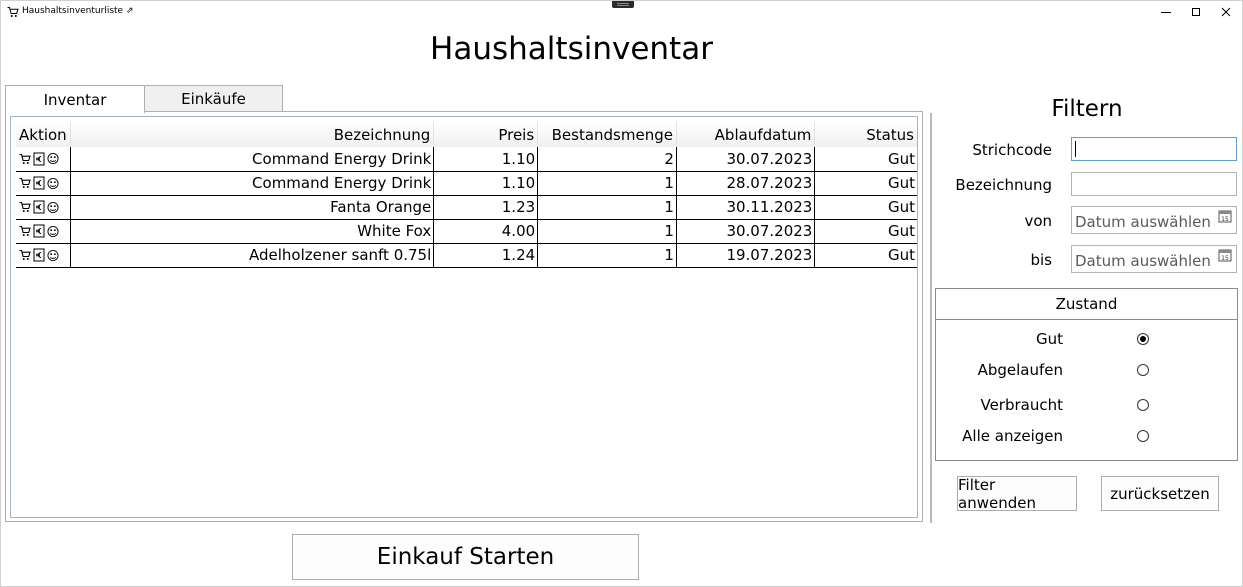 Image resolution: width=1243 pixels, height=587 pixels. I want to click on bis-date-picker: Datum auswählen 15, so click(1154, 259).